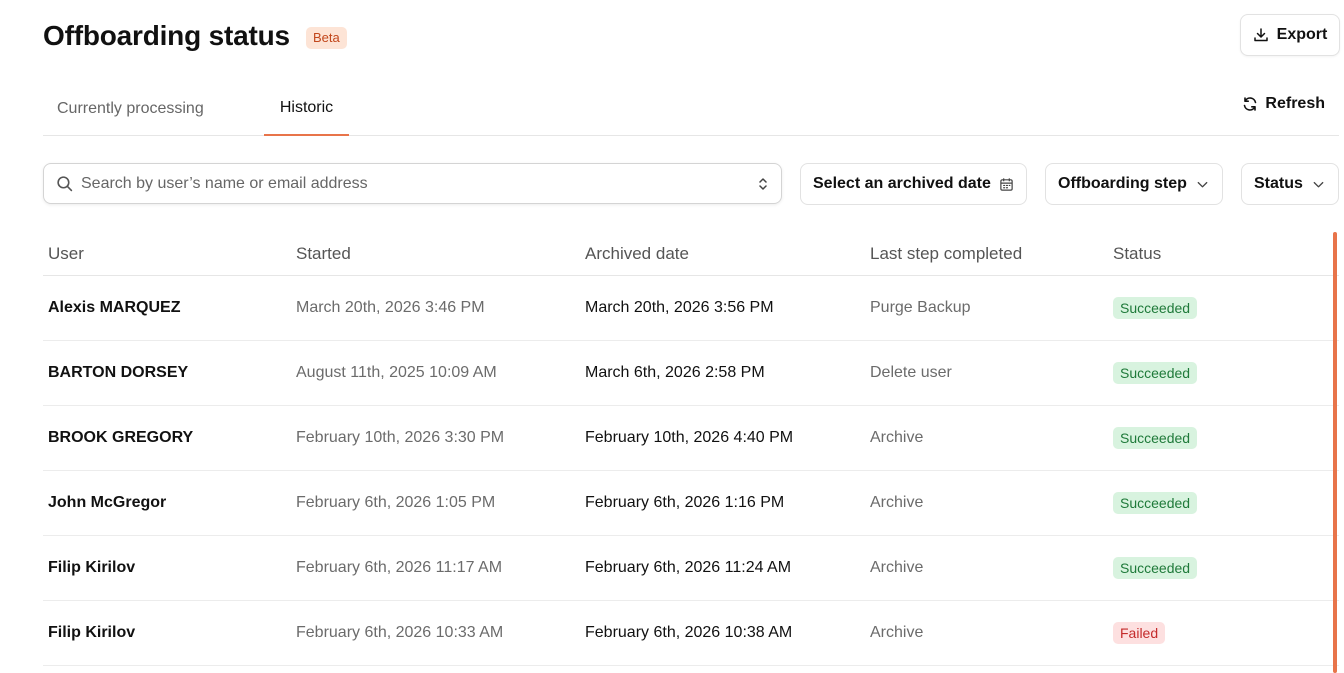  I want to click on archived-date: February 6th, 2026 11:24 AM, so click(688, 567).